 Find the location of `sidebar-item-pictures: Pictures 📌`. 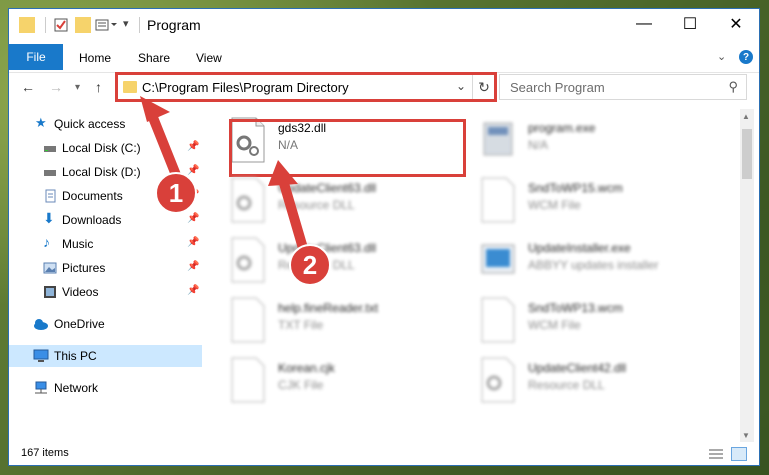

sidebar-item-pictures: Pictures 📌 is located at coordinates (105, 268).